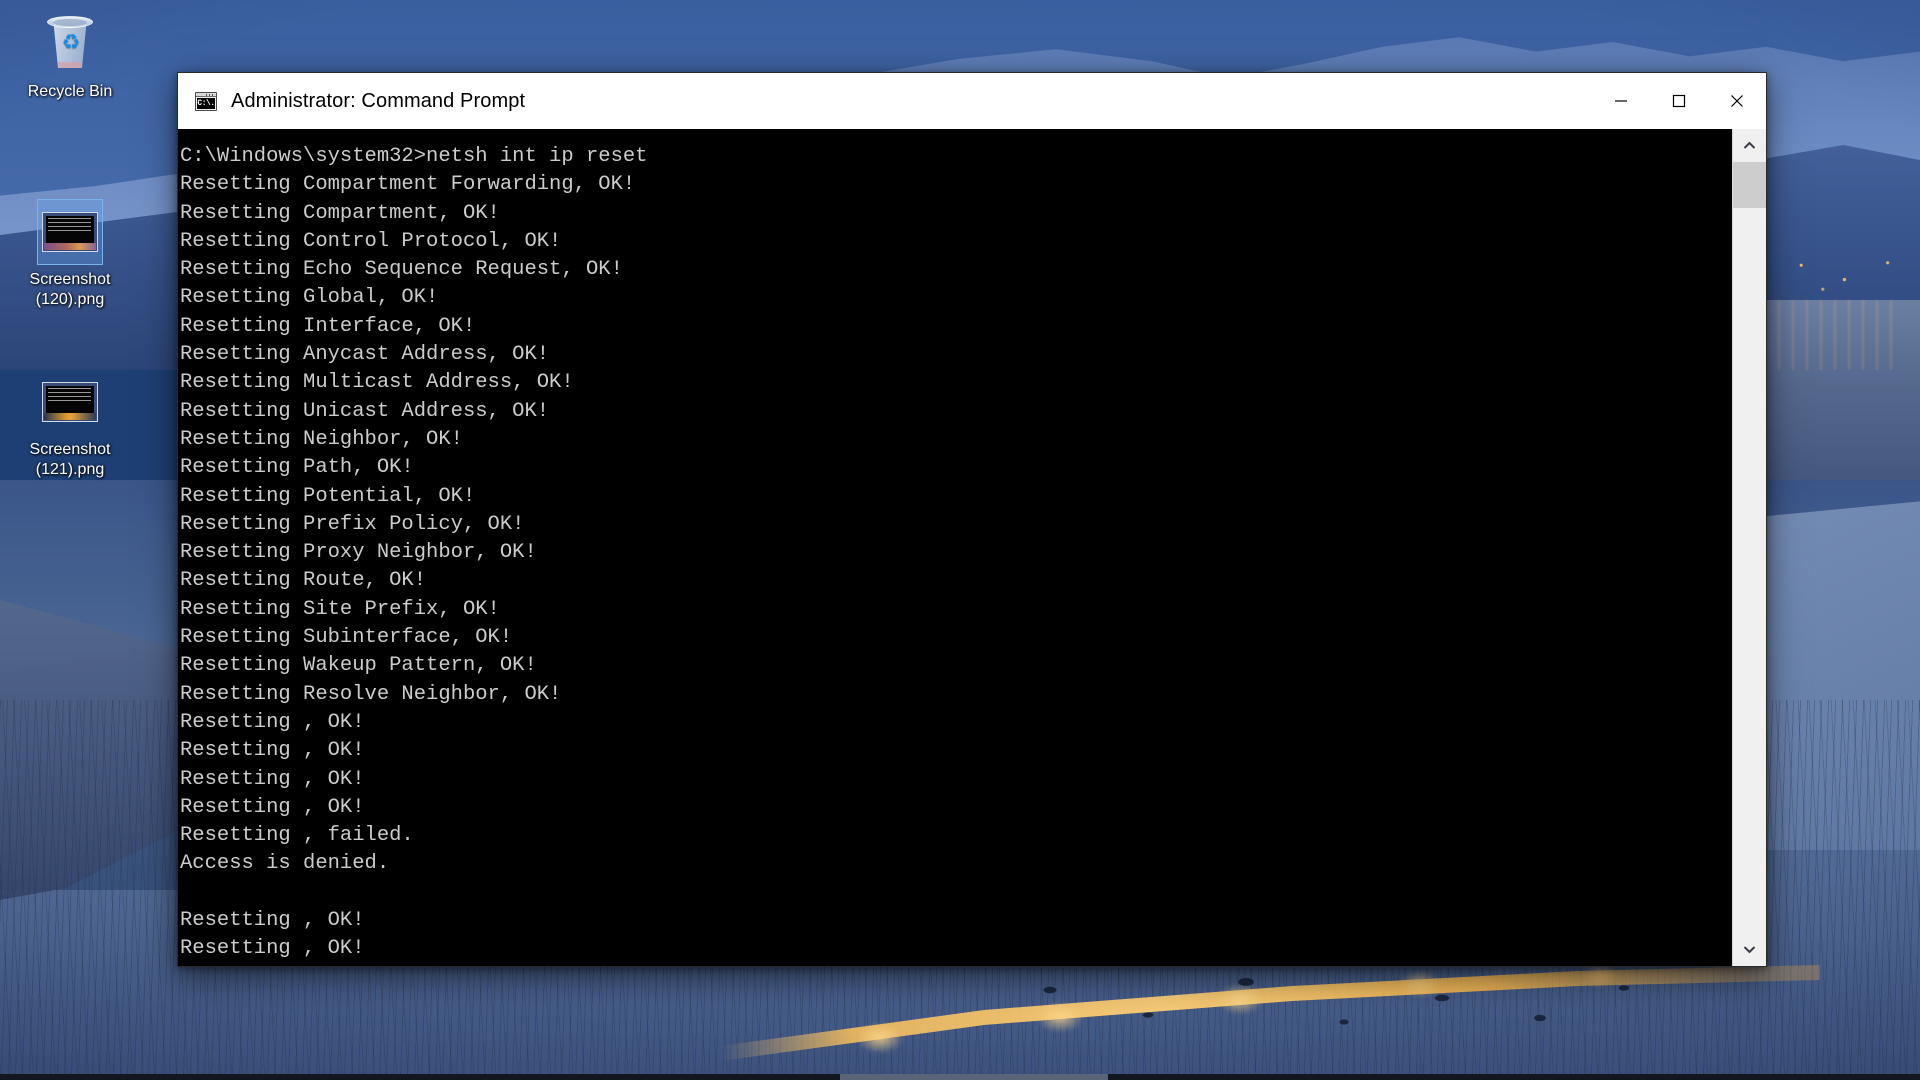 Image resolution: width=1920 pixels, height=1080 pixels. Describe the element at coordinates (377, 383) in the screenshot. I see `console-line: Resetting Multicast Address, OK!` at that location.